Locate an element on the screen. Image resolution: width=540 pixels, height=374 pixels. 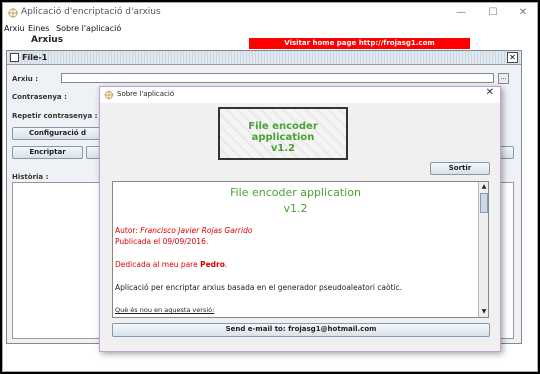
menu-eines: Eines is located at coordinates (38, 28).